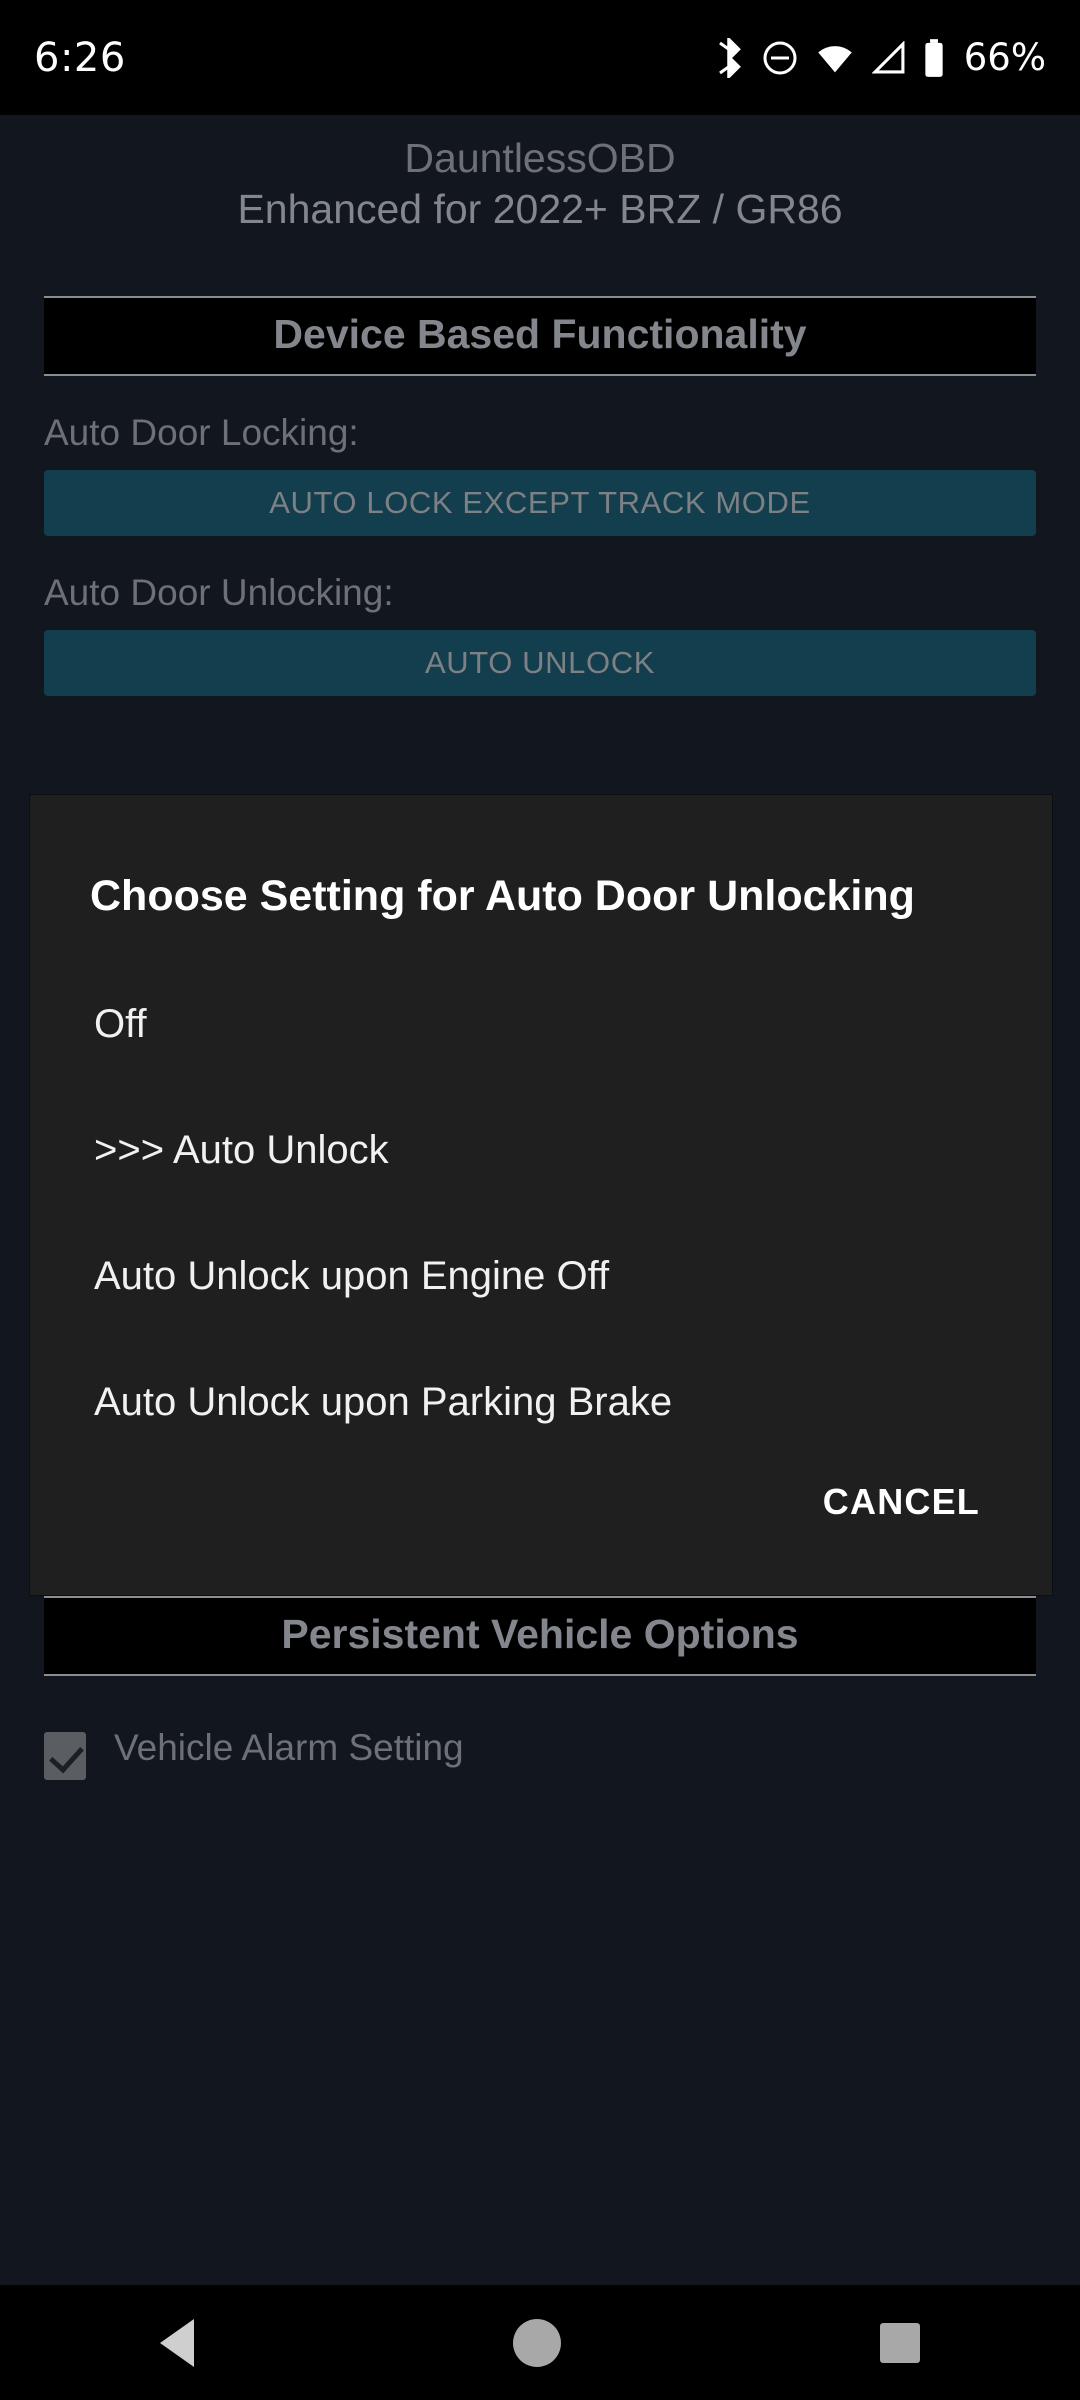 The width and height of the screenshot is (1080, 2400). I want to click on dialog-option-auto-unlock: >>> Auto Unlock, so click(560, 1150).